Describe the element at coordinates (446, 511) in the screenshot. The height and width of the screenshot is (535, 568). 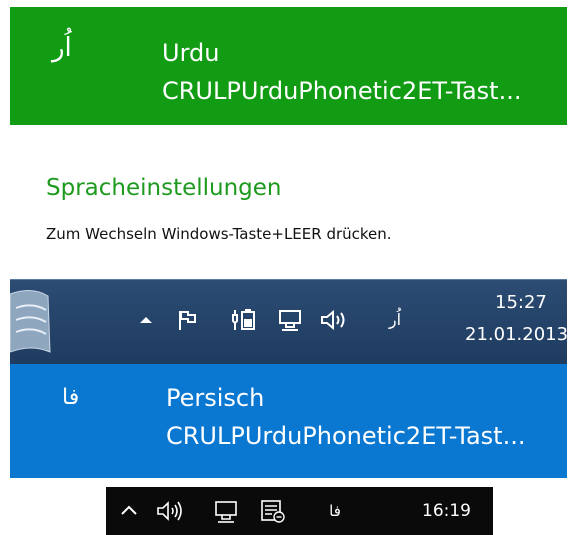
I see `clock-time: 16:19` at that location.